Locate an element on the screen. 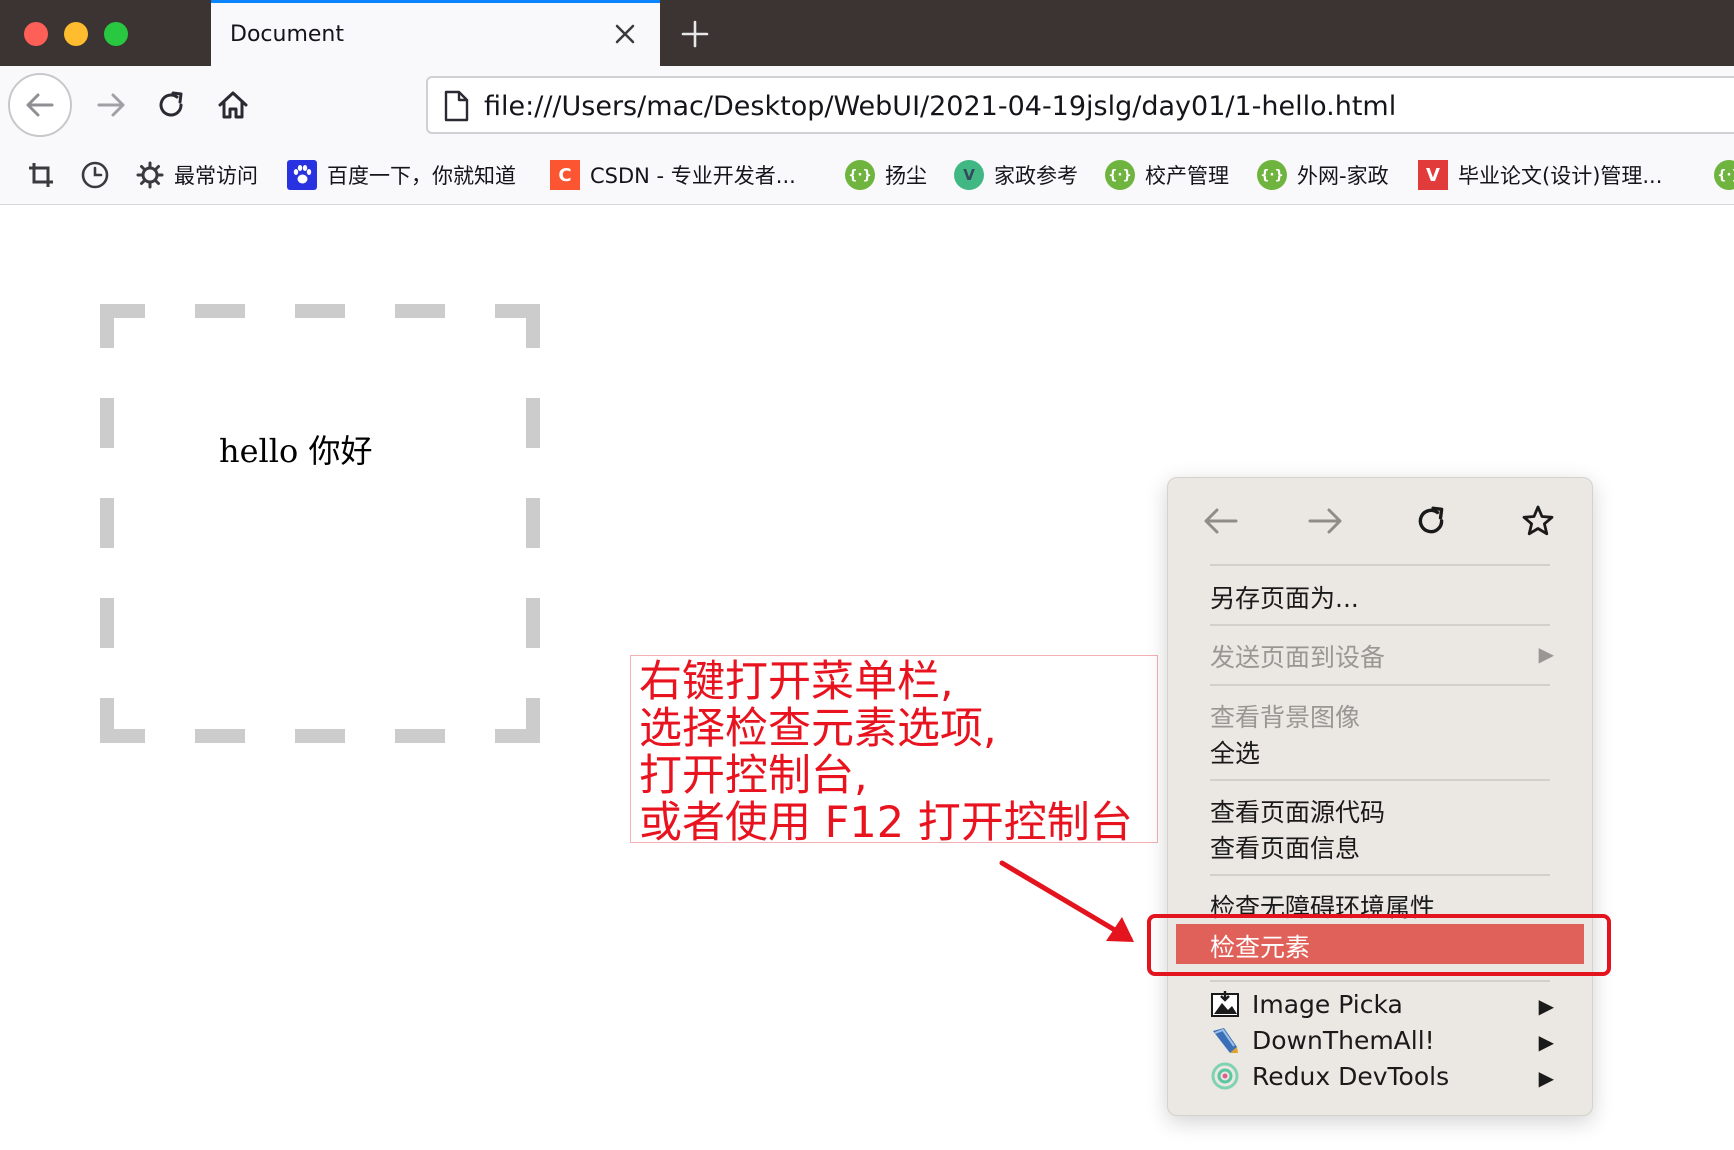 The image size is (1734, 1150). plus-icon is located at coordinates (695, 34).